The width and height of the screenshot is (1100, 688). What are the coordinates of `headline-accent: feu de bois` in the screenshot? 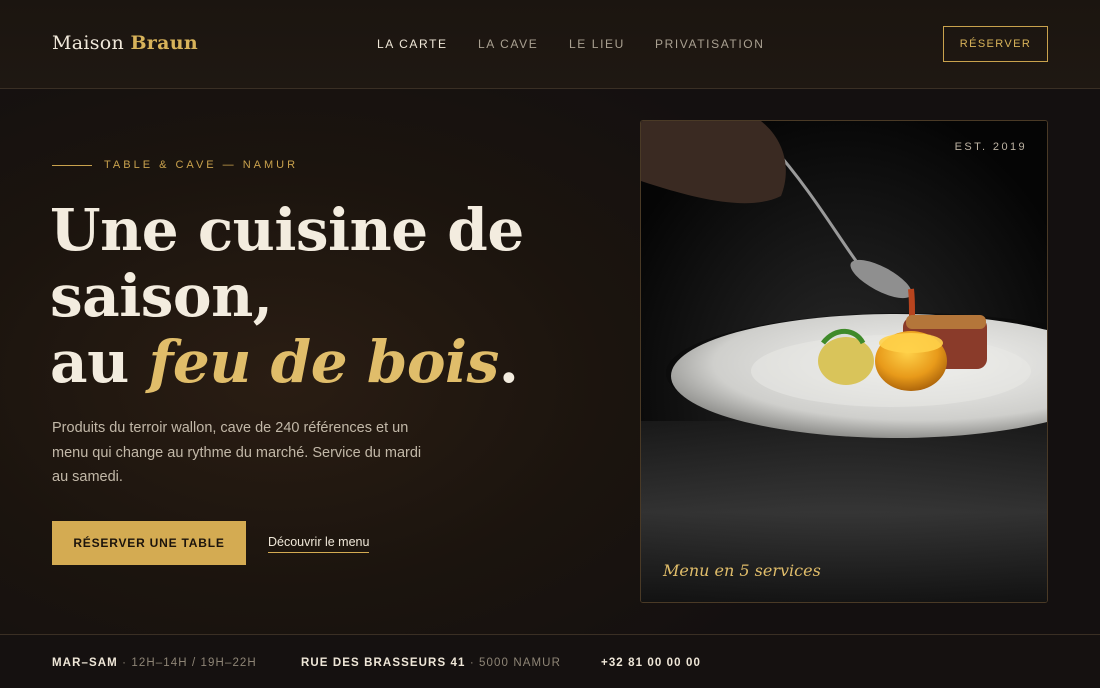 It's located at (323, 362).